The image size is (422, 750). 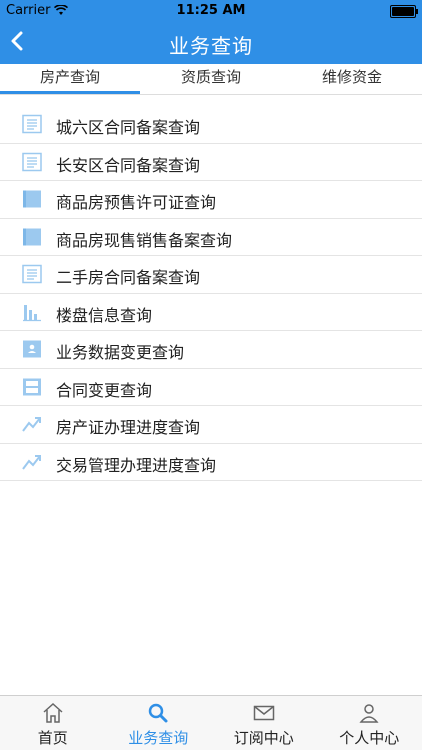 I want to click on list-item-label: 城六区合同备案查询, so click(x=128, y=127).